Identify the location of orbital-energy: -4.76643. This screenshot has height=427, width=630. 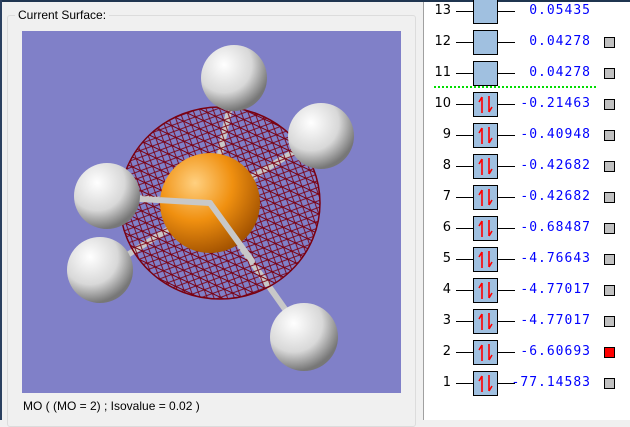
(555, 258).